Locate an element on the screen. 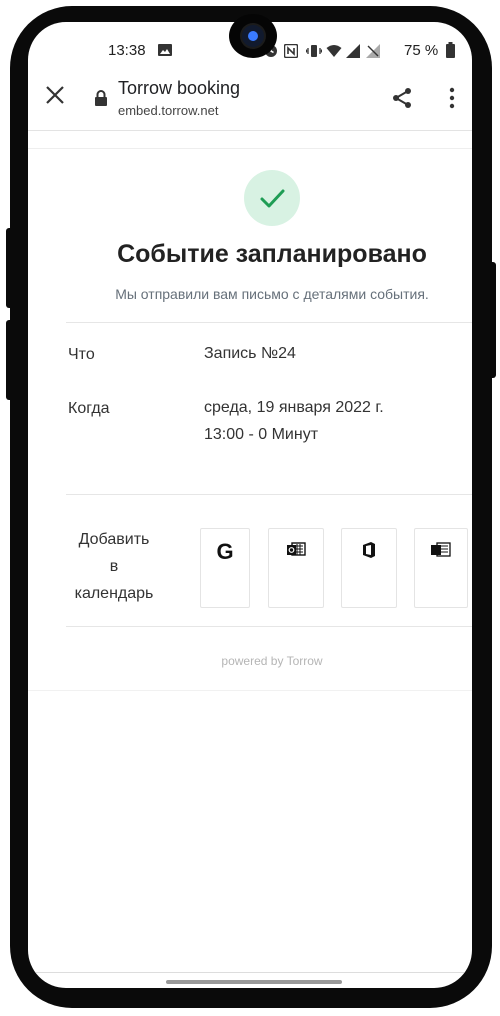 The width and height of the screenshot is (500, 1016). add-office365-calendar-button is located at coordinates (369, 568).